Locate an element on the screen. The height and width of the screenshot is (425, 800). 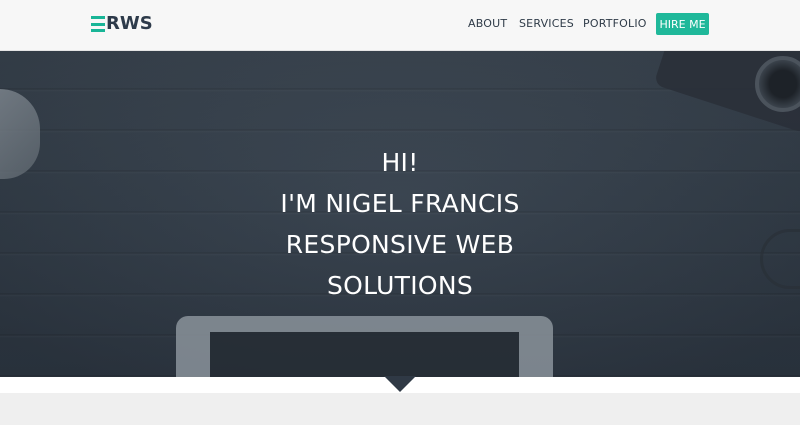
nav-about-link: ABOUT is located at coordinates (487, 23).